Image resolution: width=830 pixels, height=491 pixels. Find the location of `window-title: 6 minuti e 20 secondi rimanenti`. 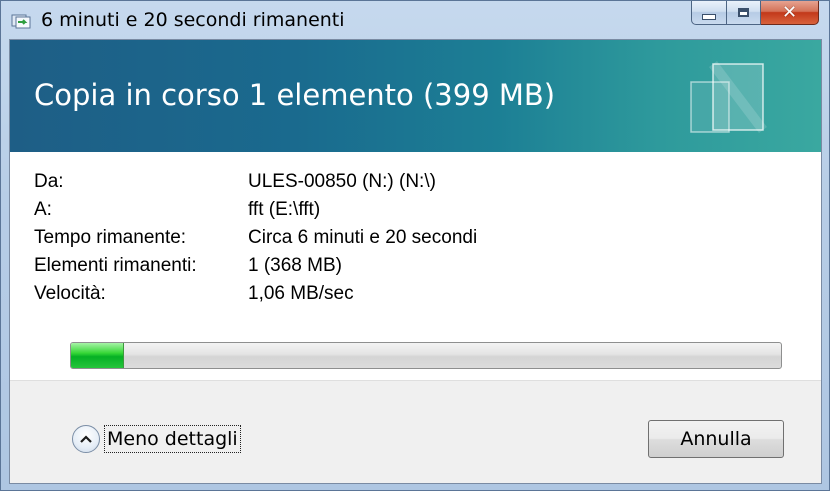

window-title: 6 minuti e 20 secondi rimanenti is located at coordinates (193, 20).